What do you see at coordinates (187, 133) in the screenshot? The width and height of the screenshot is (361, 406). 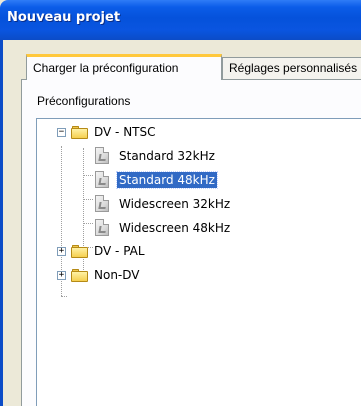 I see `tree-folder-dv-ntsc: − DV - NTSC` at bounding box center [187, 133].